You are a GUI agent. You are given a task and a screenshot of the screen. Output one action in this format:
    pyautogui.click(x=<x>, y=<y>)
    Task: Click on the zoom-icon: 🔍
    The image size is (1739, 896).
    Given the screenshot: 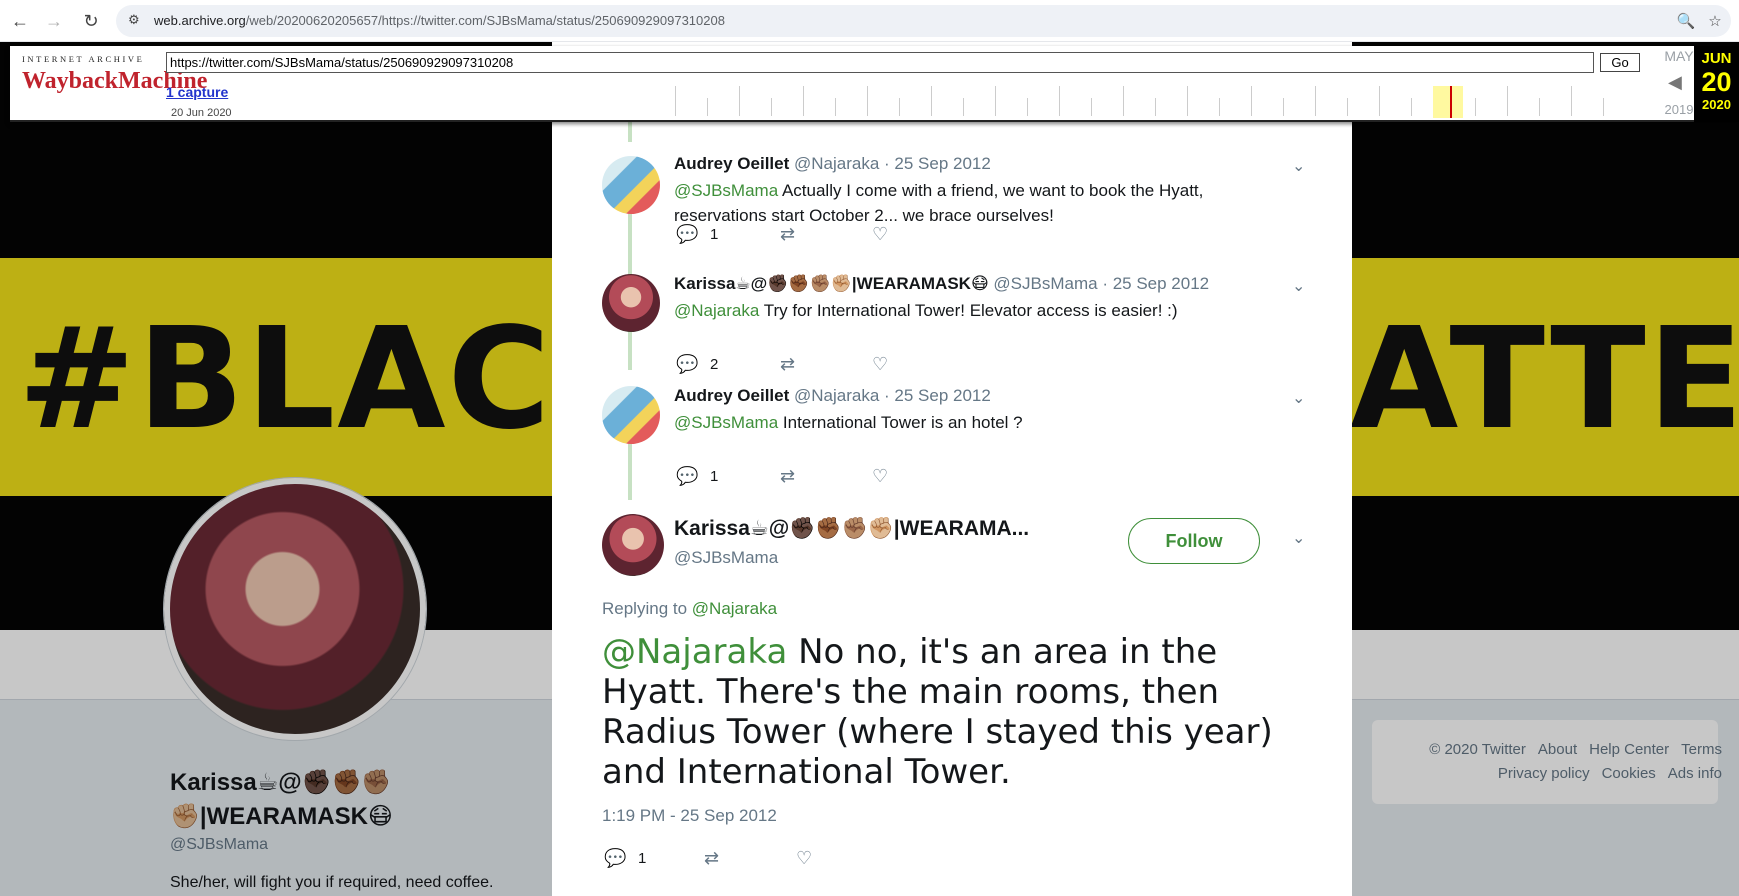 What is the action you would take?
    pyautogui.click(x=1686, y=21)
    